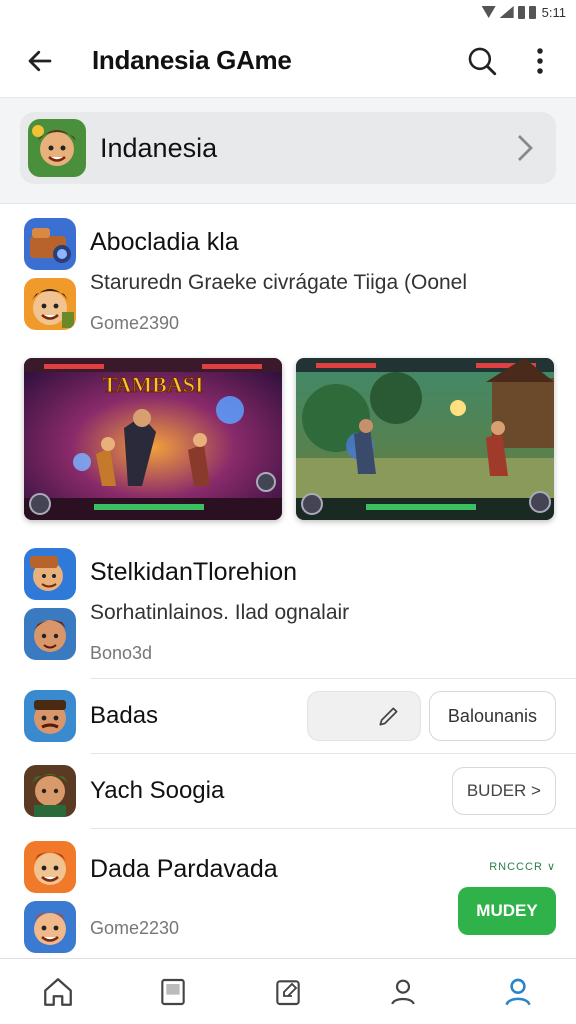 The width and height of the screenshot is (576, 1024). I want to click on feature-1-subtitle: Staruredn Graeke civrágate Tiiga (Oonel, so click(279, 282).